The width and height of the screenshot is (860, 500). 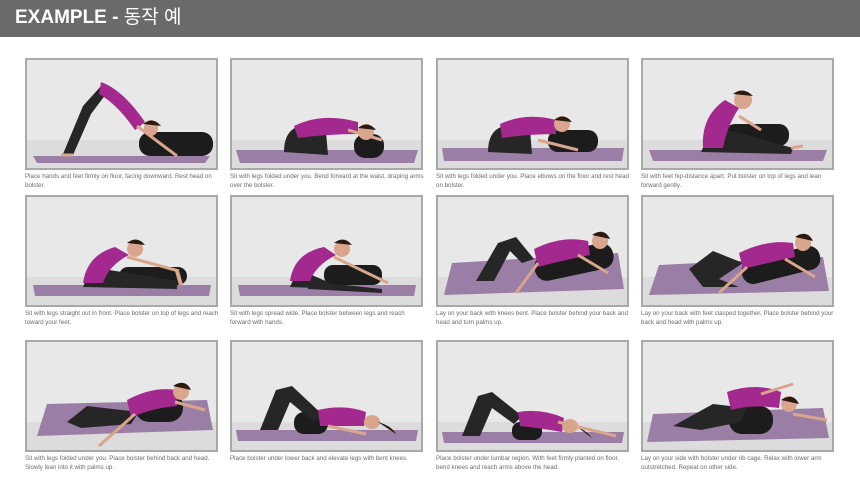 I want to click on downward-dog-pose-photo, so click(x=121, y=114).